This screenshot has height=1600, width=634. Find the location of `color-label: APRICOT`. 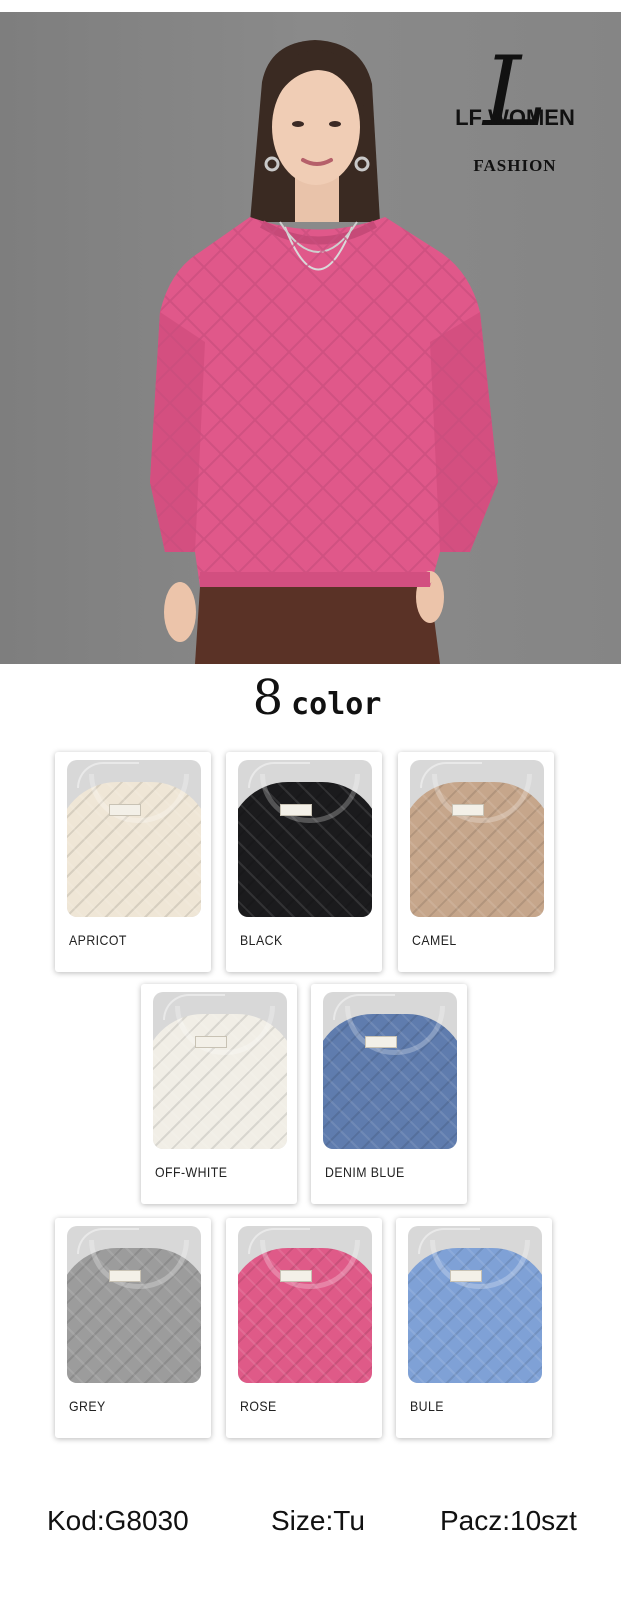

color-label: APRICOT is located at coordinates (98, 940).